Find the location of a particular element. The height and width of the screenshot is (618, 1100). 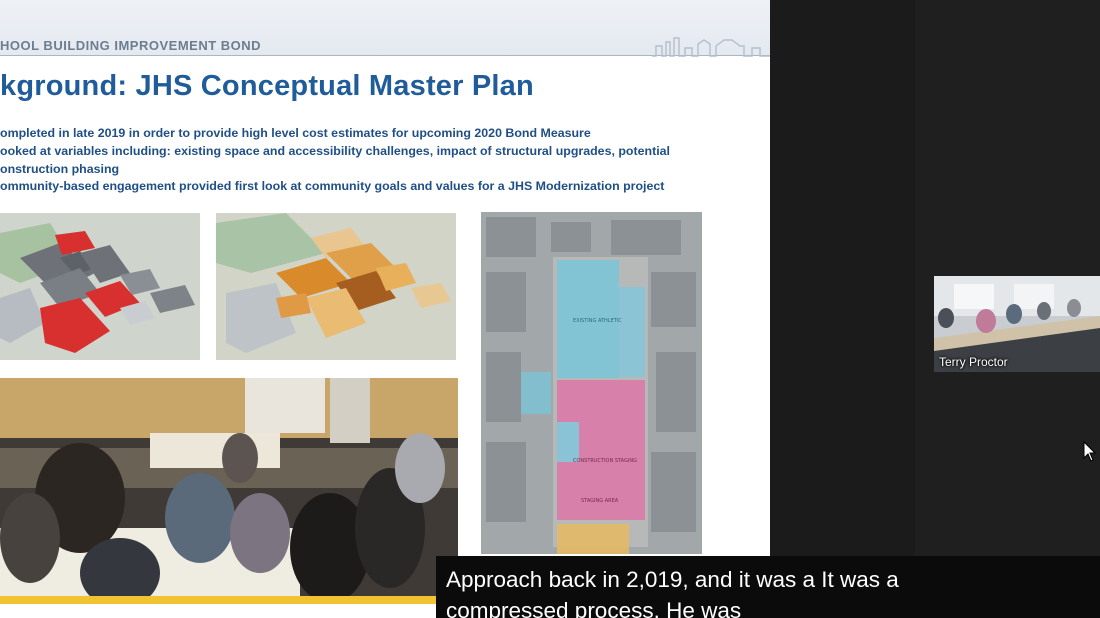

participant-name: Terry Proctor is located at coordinates (973, 362).